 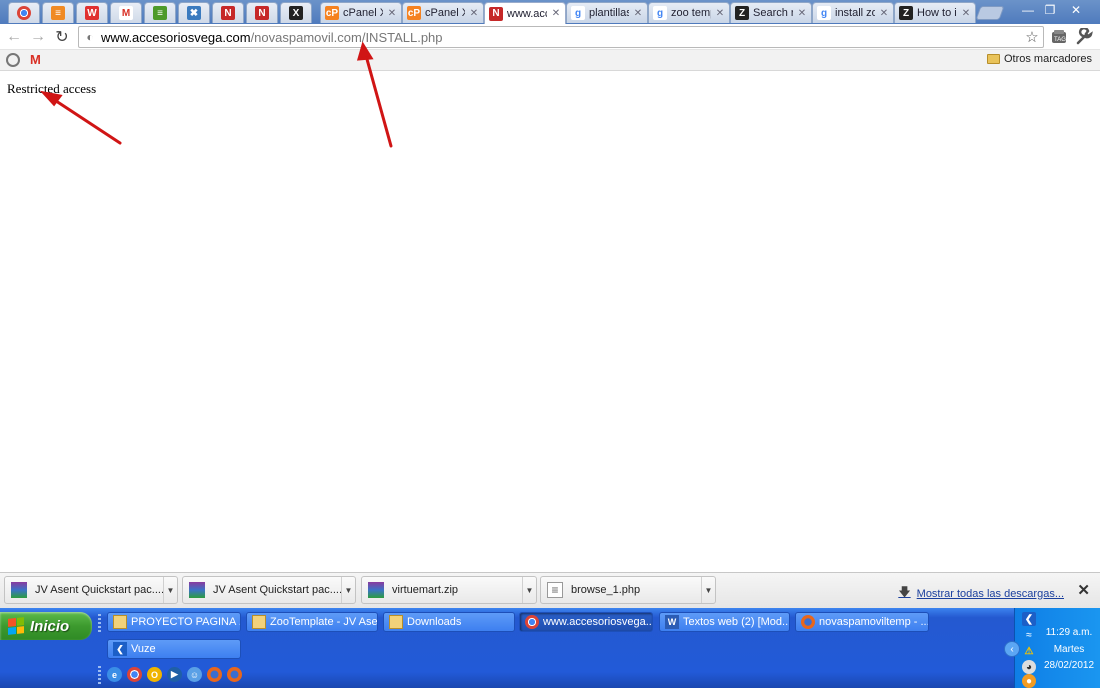 I want to click on restore-button: ❐, so click(x=1050, y=10).